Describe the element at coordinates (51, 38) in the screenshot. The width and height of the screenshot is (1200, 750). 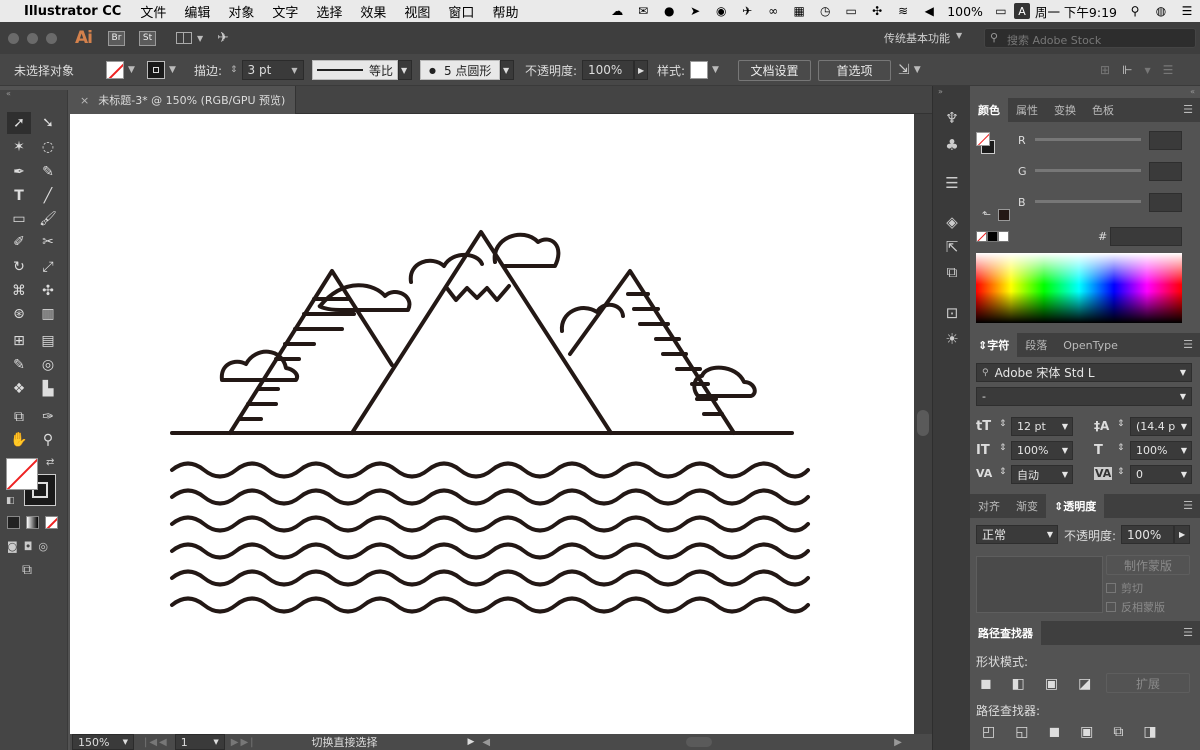
I see `zoom-window-button` at that location.